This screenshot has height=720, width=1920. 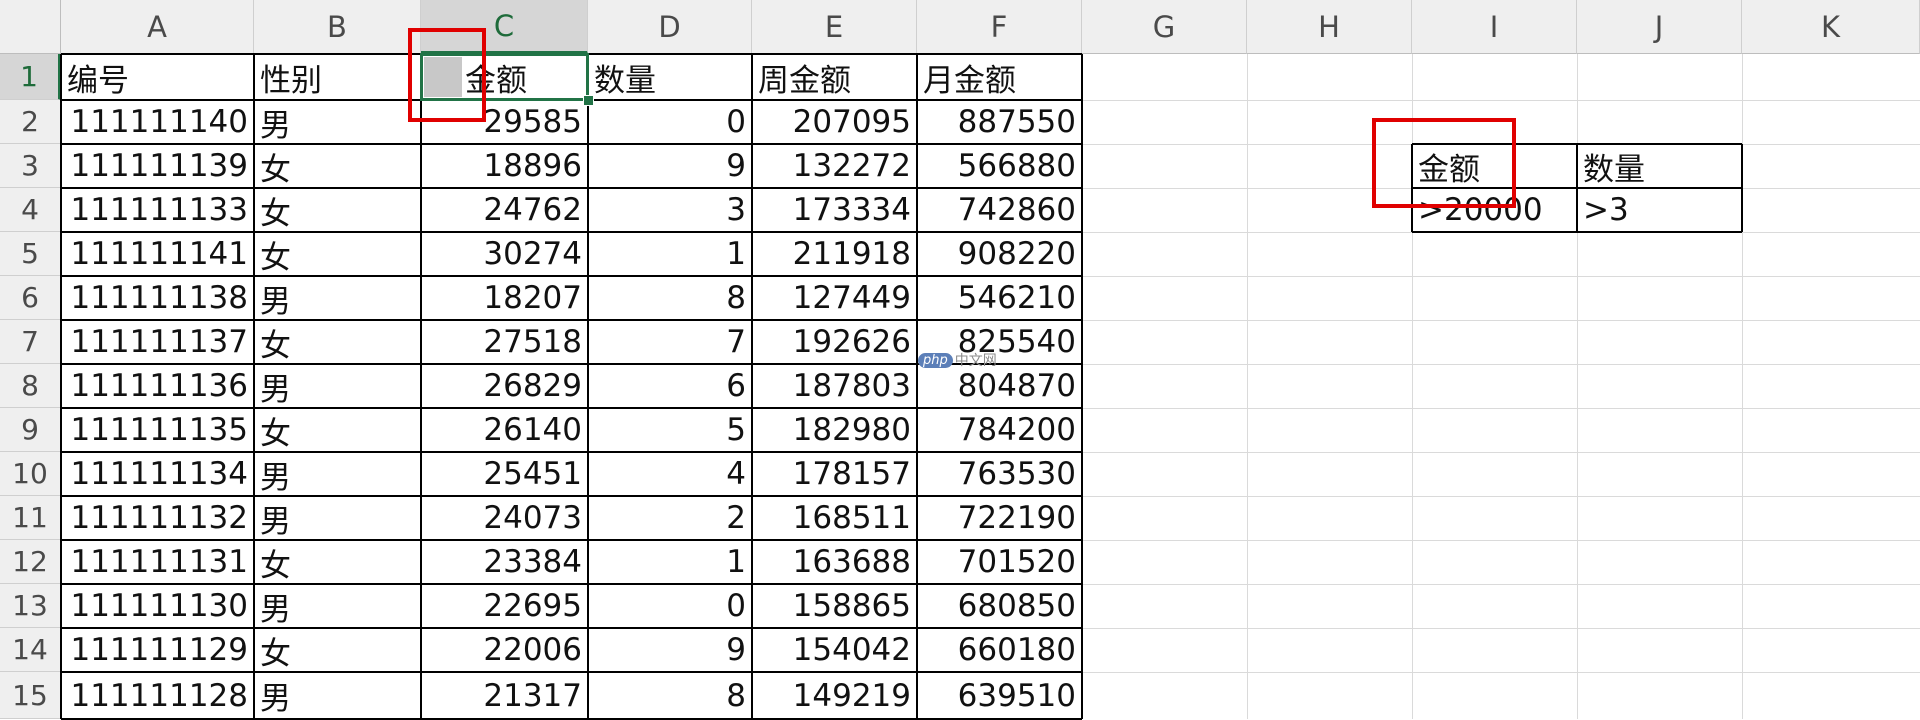 I want to click on data-cell: 21317, so click(x=504, y=695).